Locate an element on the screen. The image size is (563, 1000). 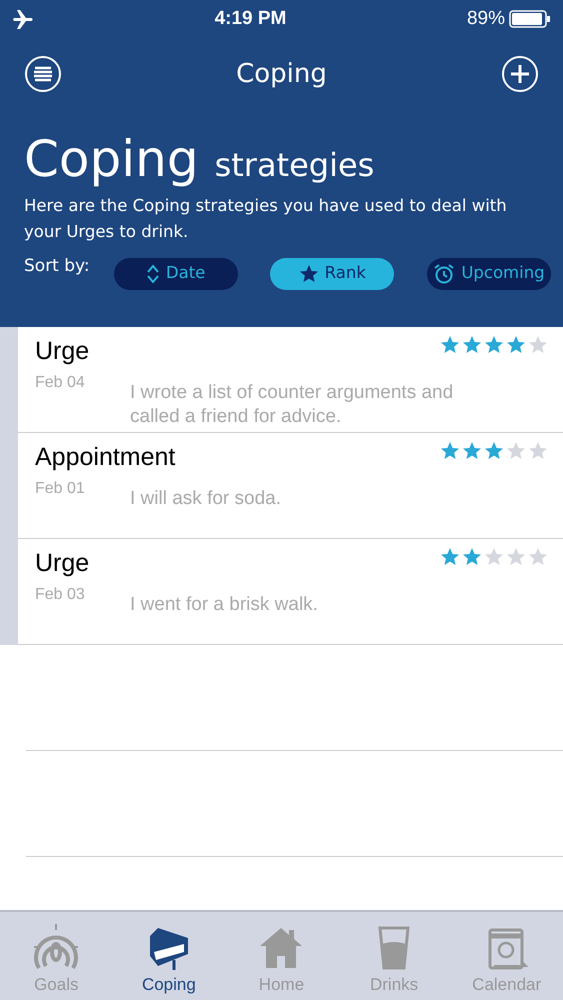
entry-type: Appointment is located at coordinates (105, 457).